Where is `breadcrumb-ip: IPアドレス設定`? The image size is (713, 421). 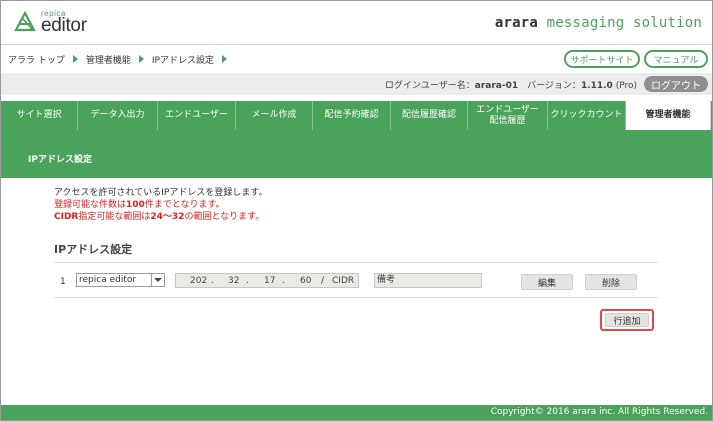
breadcrumb-ip: IPアドレス設定 is located at coordinates (182, 60).